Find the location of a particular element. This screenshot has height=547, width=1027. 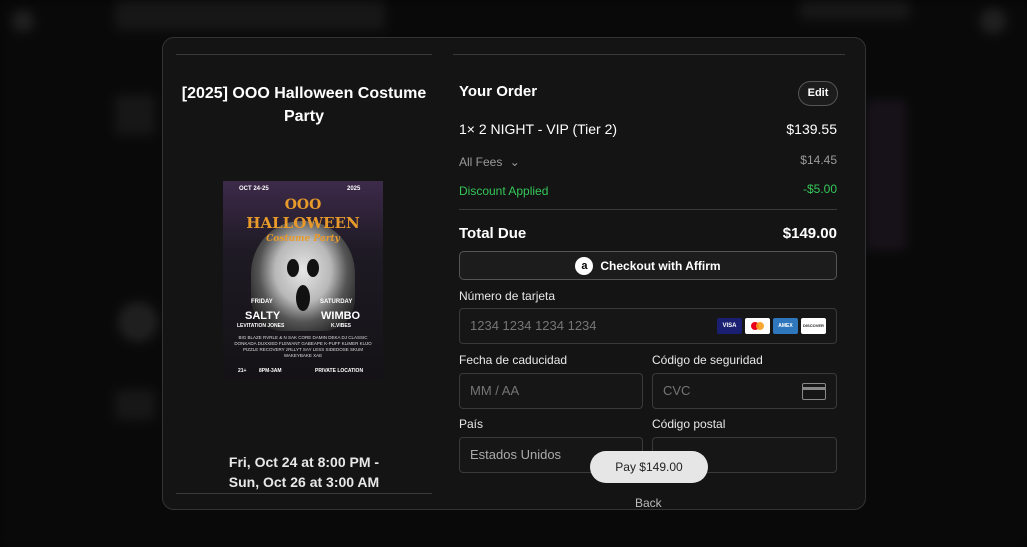

affirm-checkout-button: a Checkout with Affirm is located at coordinates (648, 265).